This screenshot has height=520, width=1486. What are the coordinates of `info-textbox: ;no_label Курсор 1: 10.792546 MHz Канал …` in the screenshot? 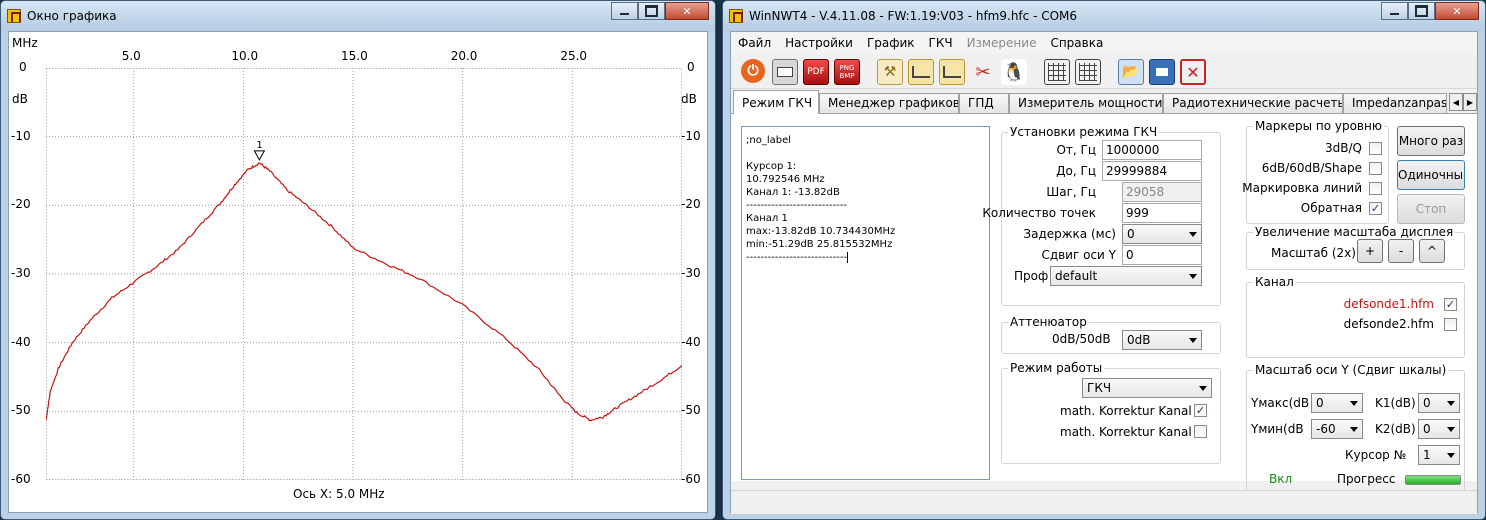 It's located at (865, 303).